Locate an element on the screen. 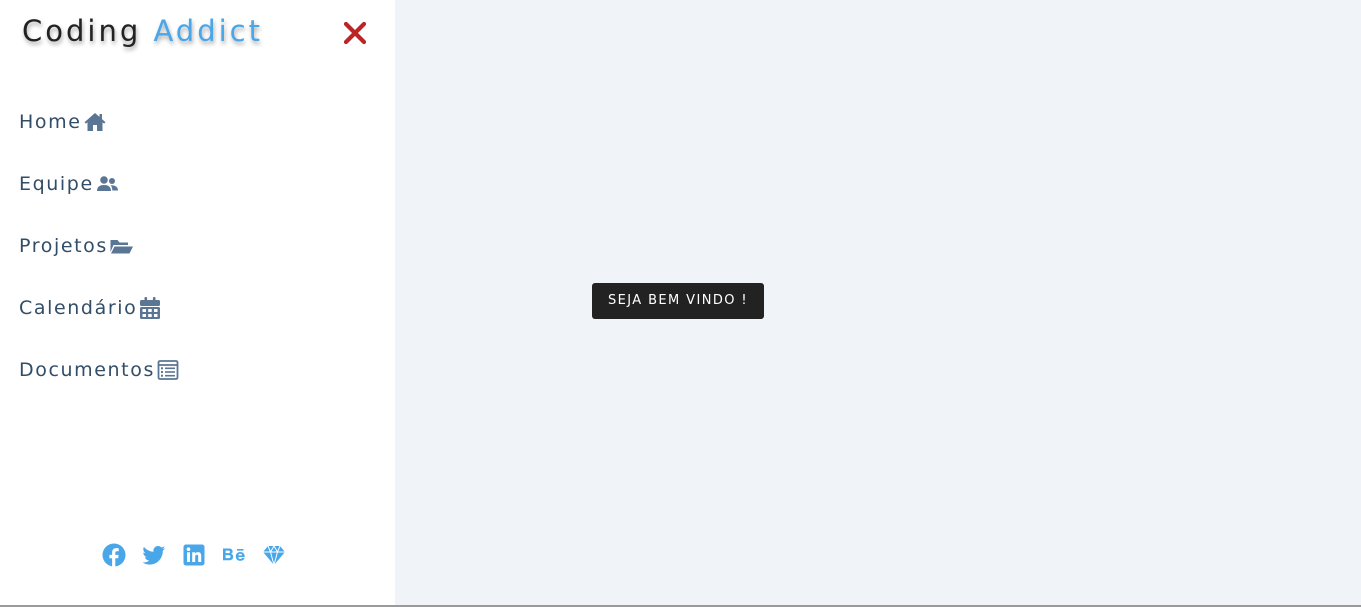 The image size is (1361, 607). linkedin-icon is located at coordinates (194, 555).